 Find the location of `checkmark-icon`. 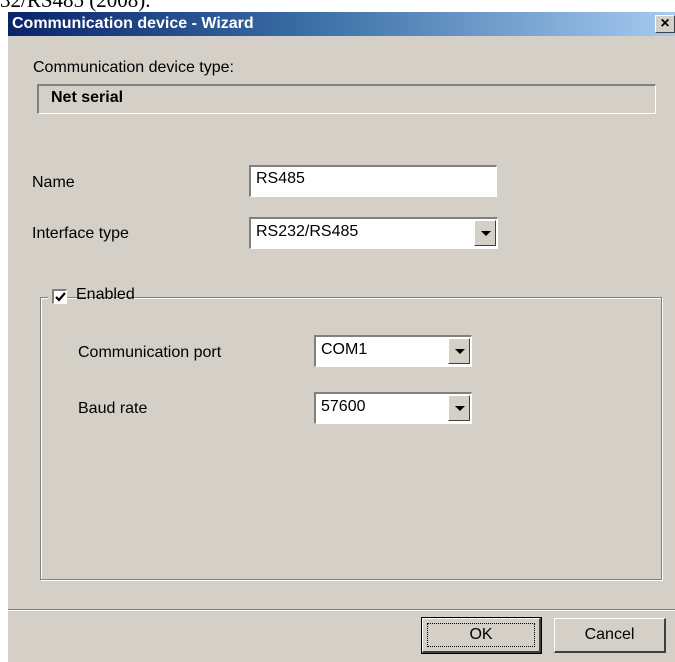

checkmark-icon is located at coordinates (60, 297).